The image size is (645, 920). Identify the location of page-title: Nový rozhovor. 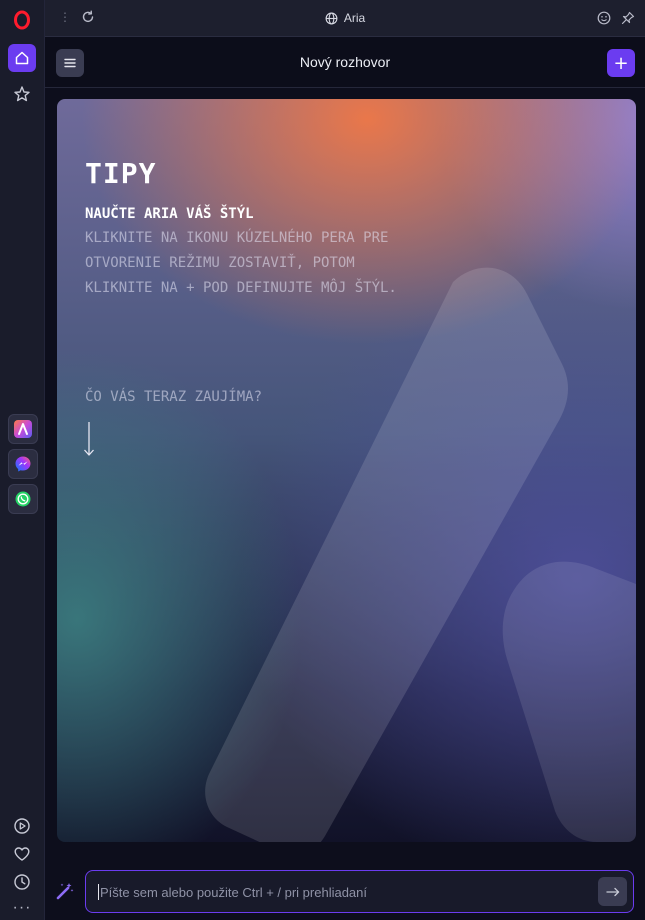
(345, 62).